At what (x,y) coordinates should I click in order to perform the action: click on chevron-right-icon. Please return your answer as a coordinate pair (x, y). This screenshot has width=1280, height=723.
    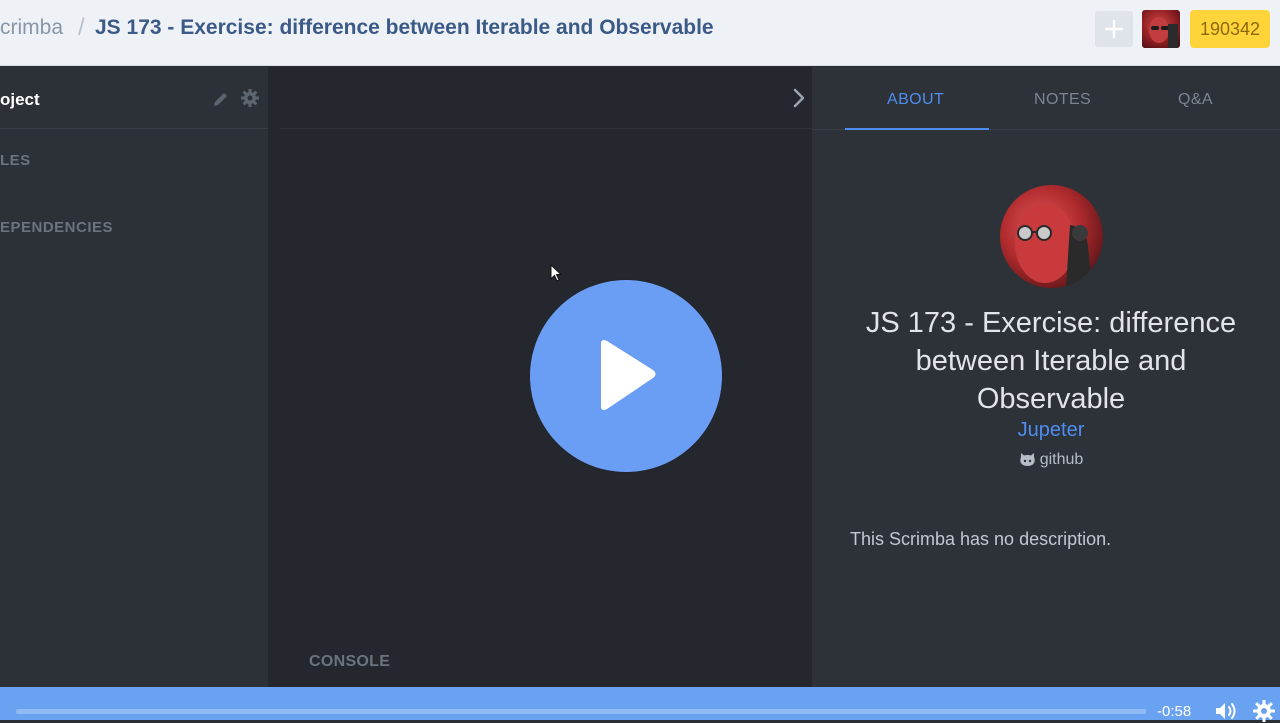
    Looking at the image, I should click on (799, 98).